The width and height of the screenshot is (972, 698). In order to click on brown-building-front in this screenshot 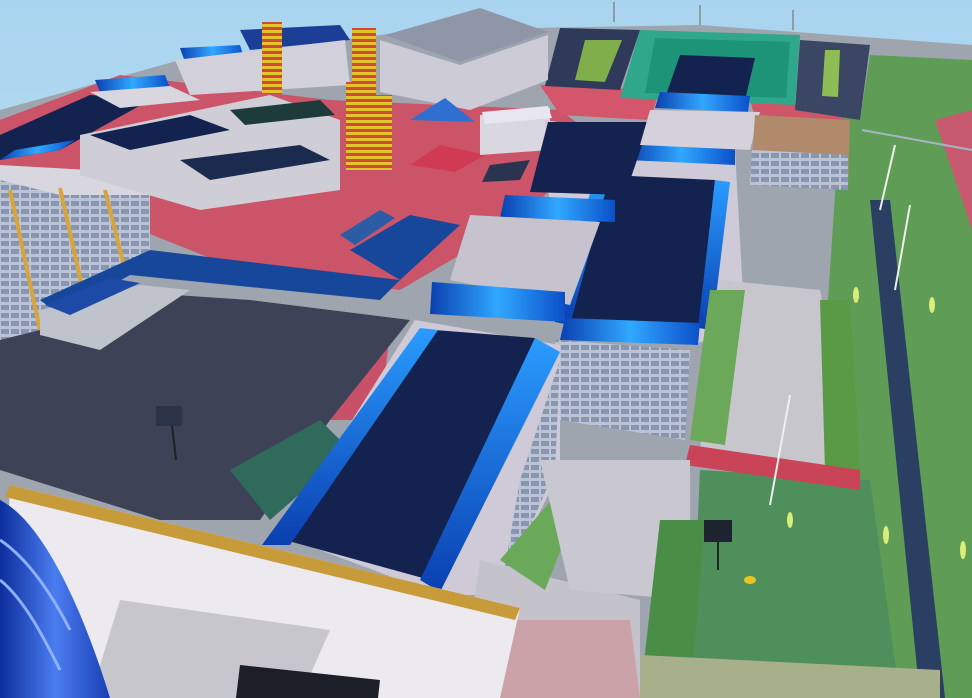, I will do `click(799, 170)`.